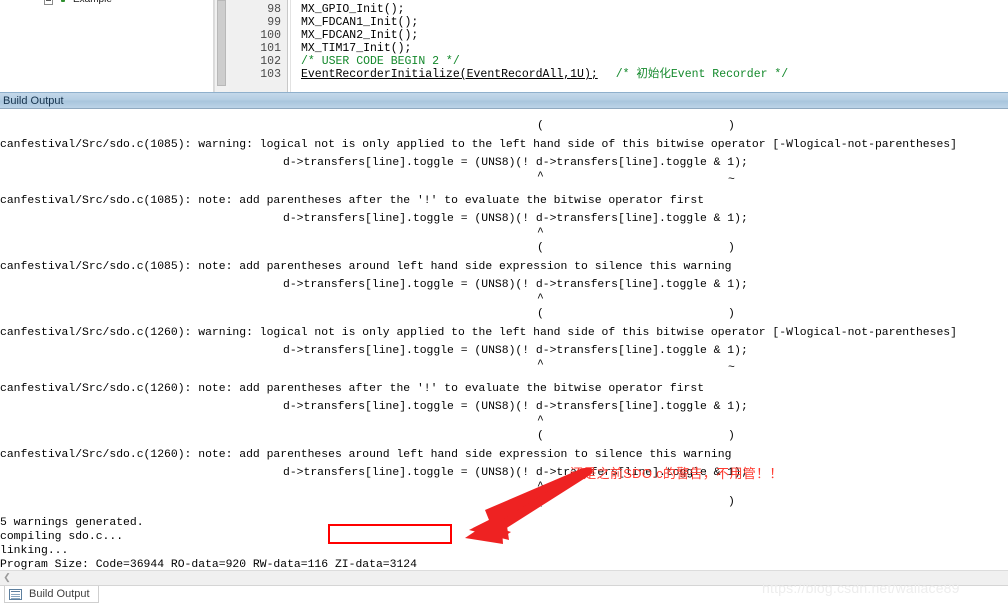 The width and height of the screenshot is (1008, 604). What do you see at coordinates (107, 46) in the screenshot?
I see `project-tree-pane: Example` at bounding box center [107, 46].